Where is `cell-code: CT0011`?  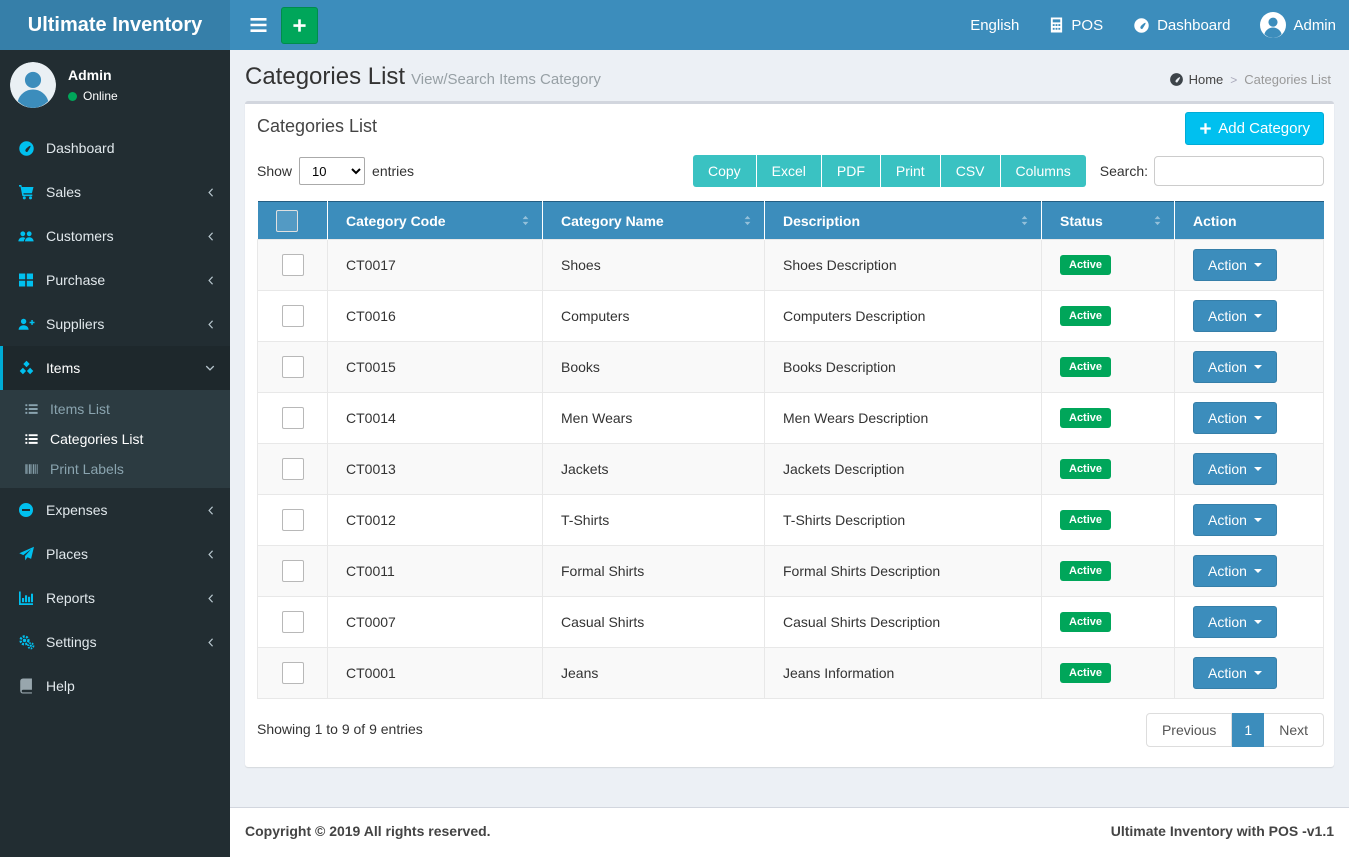 cell-code: CT0011 is located at coordinates (435, 571).